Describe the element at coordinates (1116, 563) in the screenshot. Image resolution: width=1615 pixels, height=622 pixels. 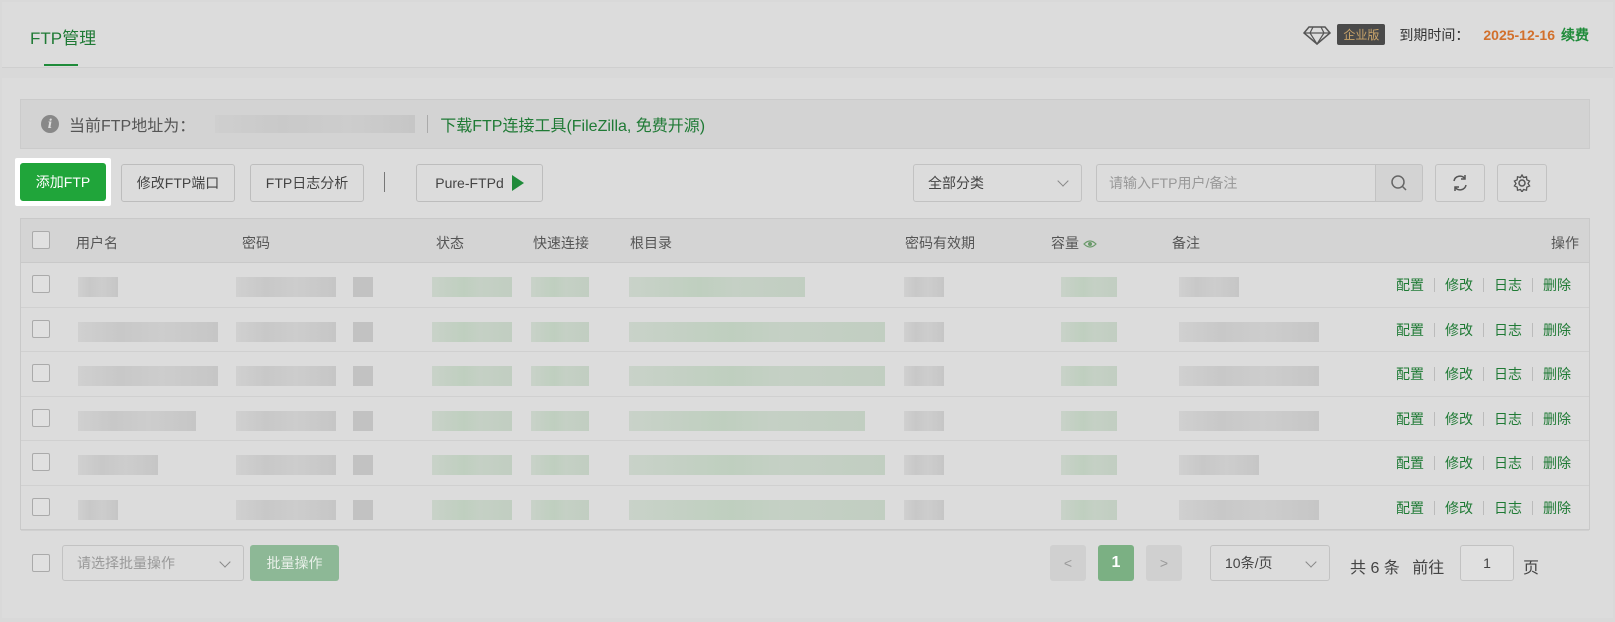
I see `page-1-button: 1` at that location.